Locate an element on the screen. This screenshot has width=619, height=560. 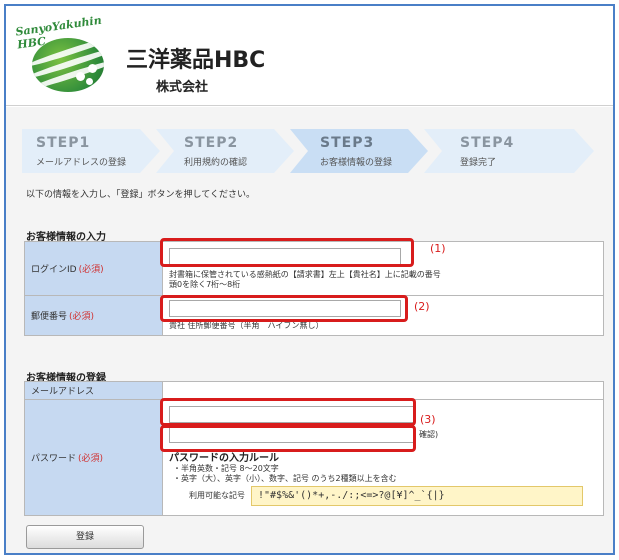
annotation-label-3: (3) is located at coordinates (428, 419).